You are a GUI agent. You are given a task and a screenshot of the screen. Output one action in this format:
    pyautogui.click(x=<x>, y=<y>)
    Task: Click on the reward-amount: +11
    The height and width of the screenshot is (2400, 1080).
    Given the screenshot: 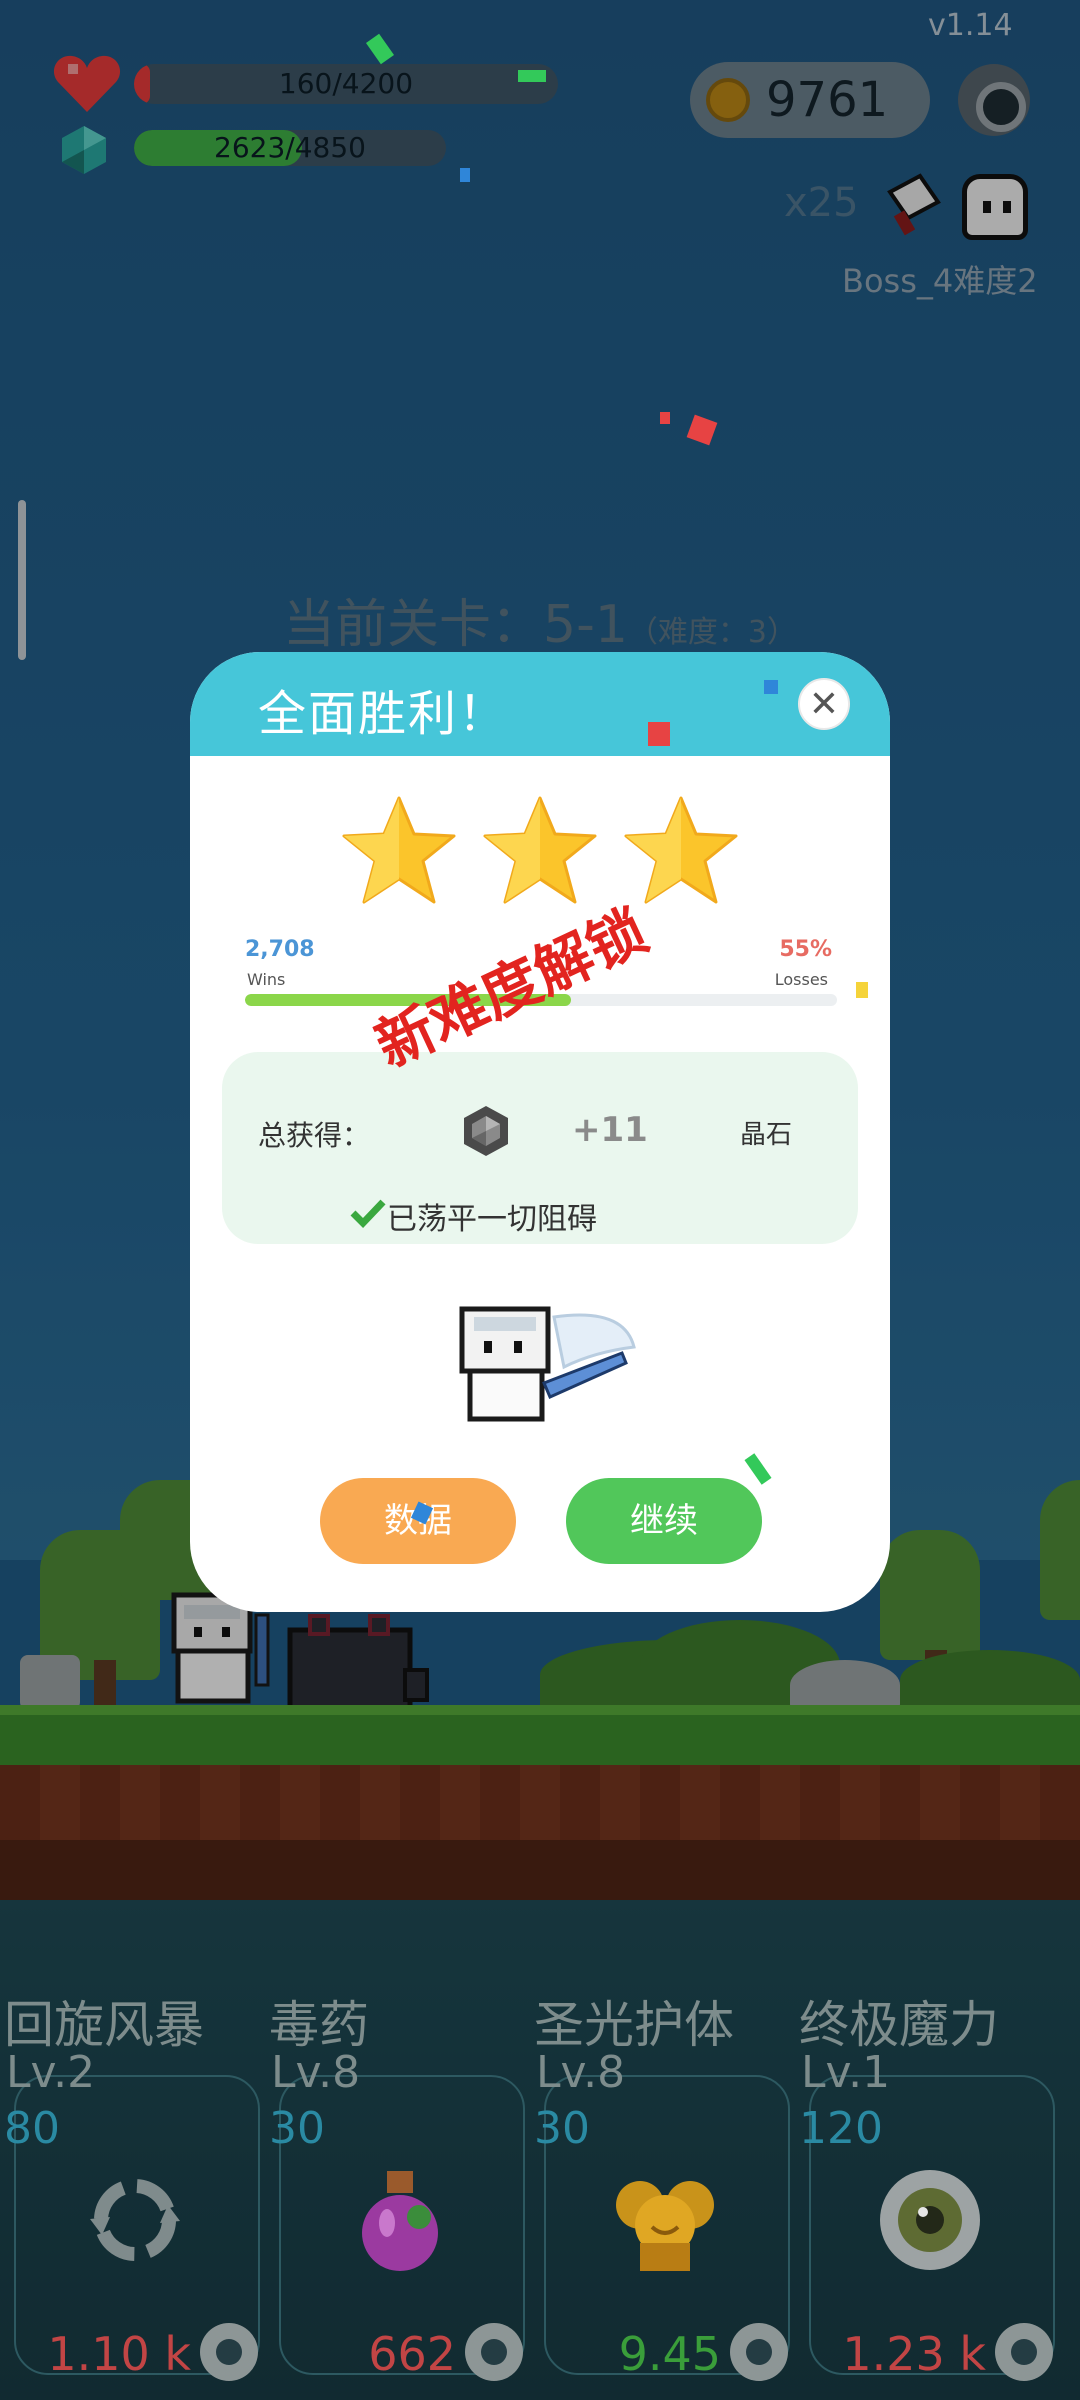 What is the action you would take?
    pyautogui.click(x=610, y=1130)
    